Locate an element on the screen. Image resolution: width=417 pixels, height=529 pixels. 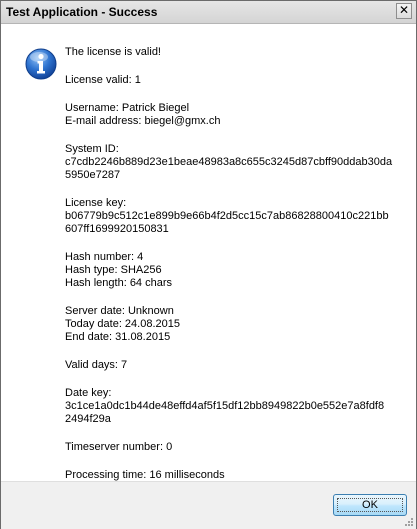
close-icon: ✕ is located at coordinates (404, 10).